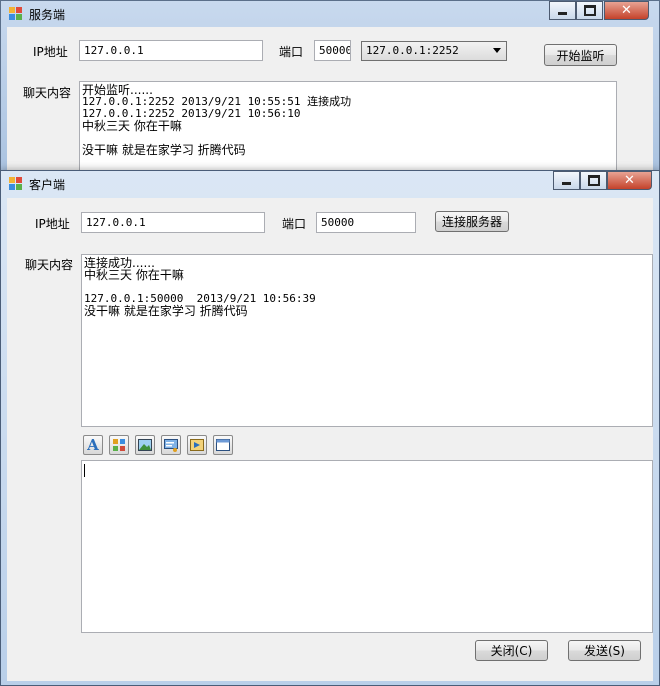  I want to click on send-file-icon, so click(197, 445).